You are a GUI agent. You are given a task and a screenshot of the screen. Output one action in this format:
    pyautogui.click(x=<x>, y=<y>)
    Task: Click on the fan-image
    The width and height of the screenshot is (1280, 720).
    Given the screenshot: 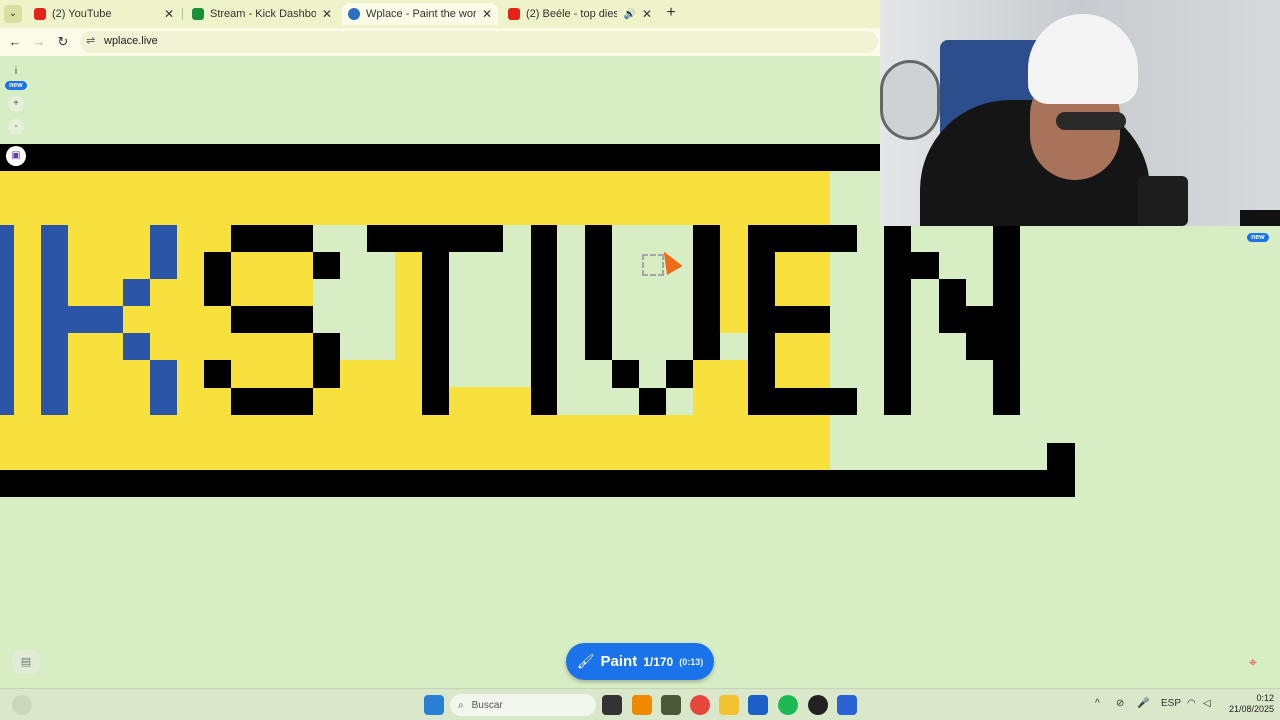 What is the action you would take?
    pyautogui.click(x=910, y=100)
    